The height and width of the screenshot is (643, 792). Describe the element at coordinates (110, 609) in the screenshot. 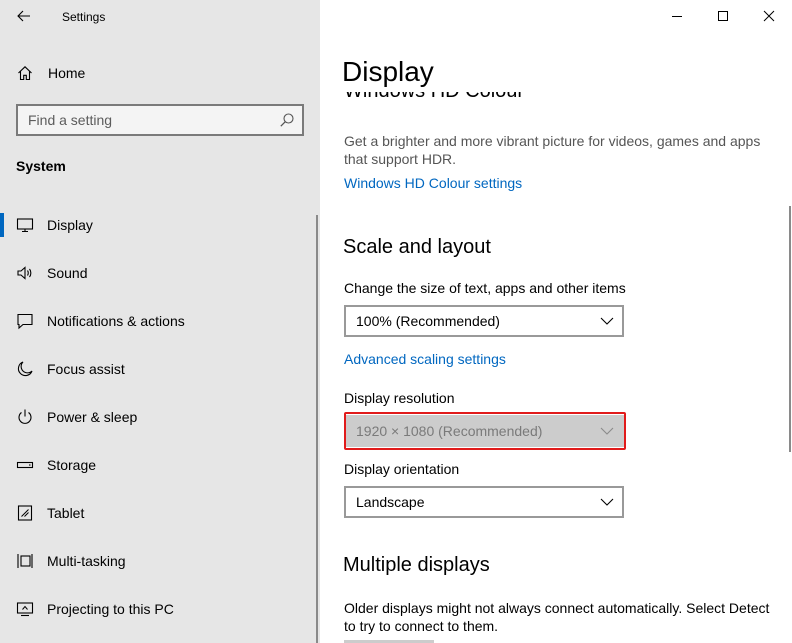

I see `sidebar-item-label: Projecting to this PC` at that location.